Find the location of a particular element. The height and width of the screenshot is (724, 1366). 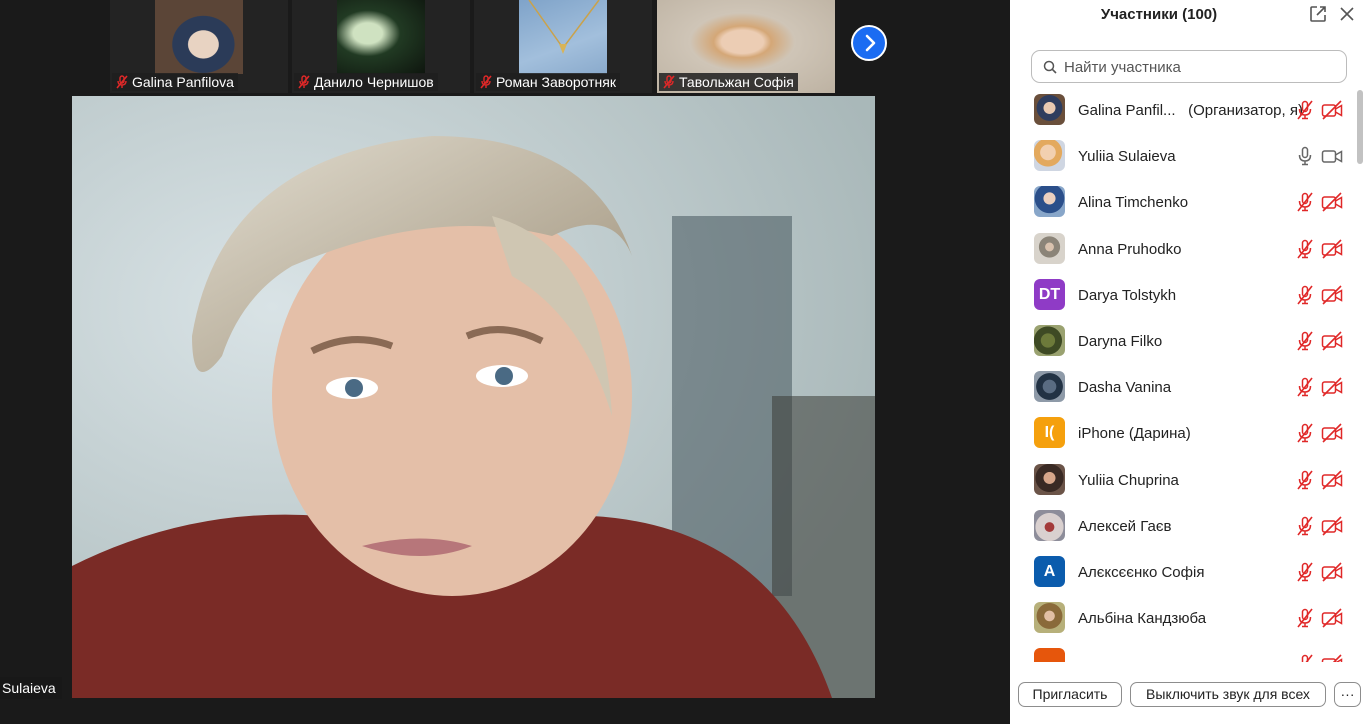

participant-name: Anna Pruhodko is located at coordinates (1129, 249).